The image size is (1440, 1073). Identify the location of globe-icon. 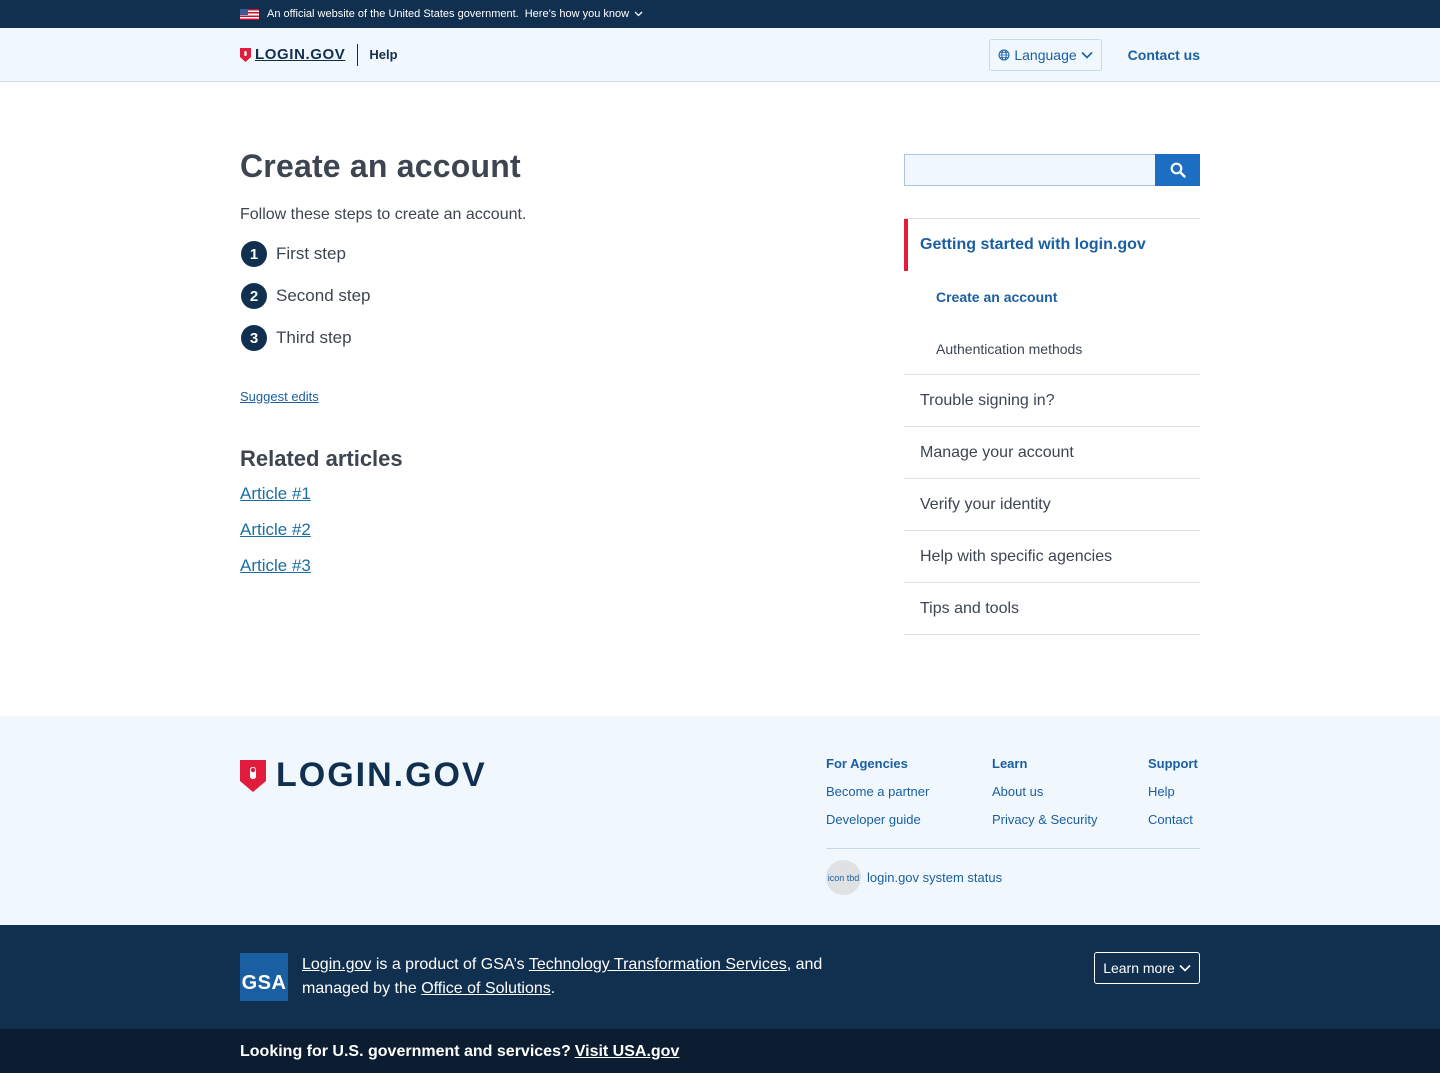
(1004, 54).